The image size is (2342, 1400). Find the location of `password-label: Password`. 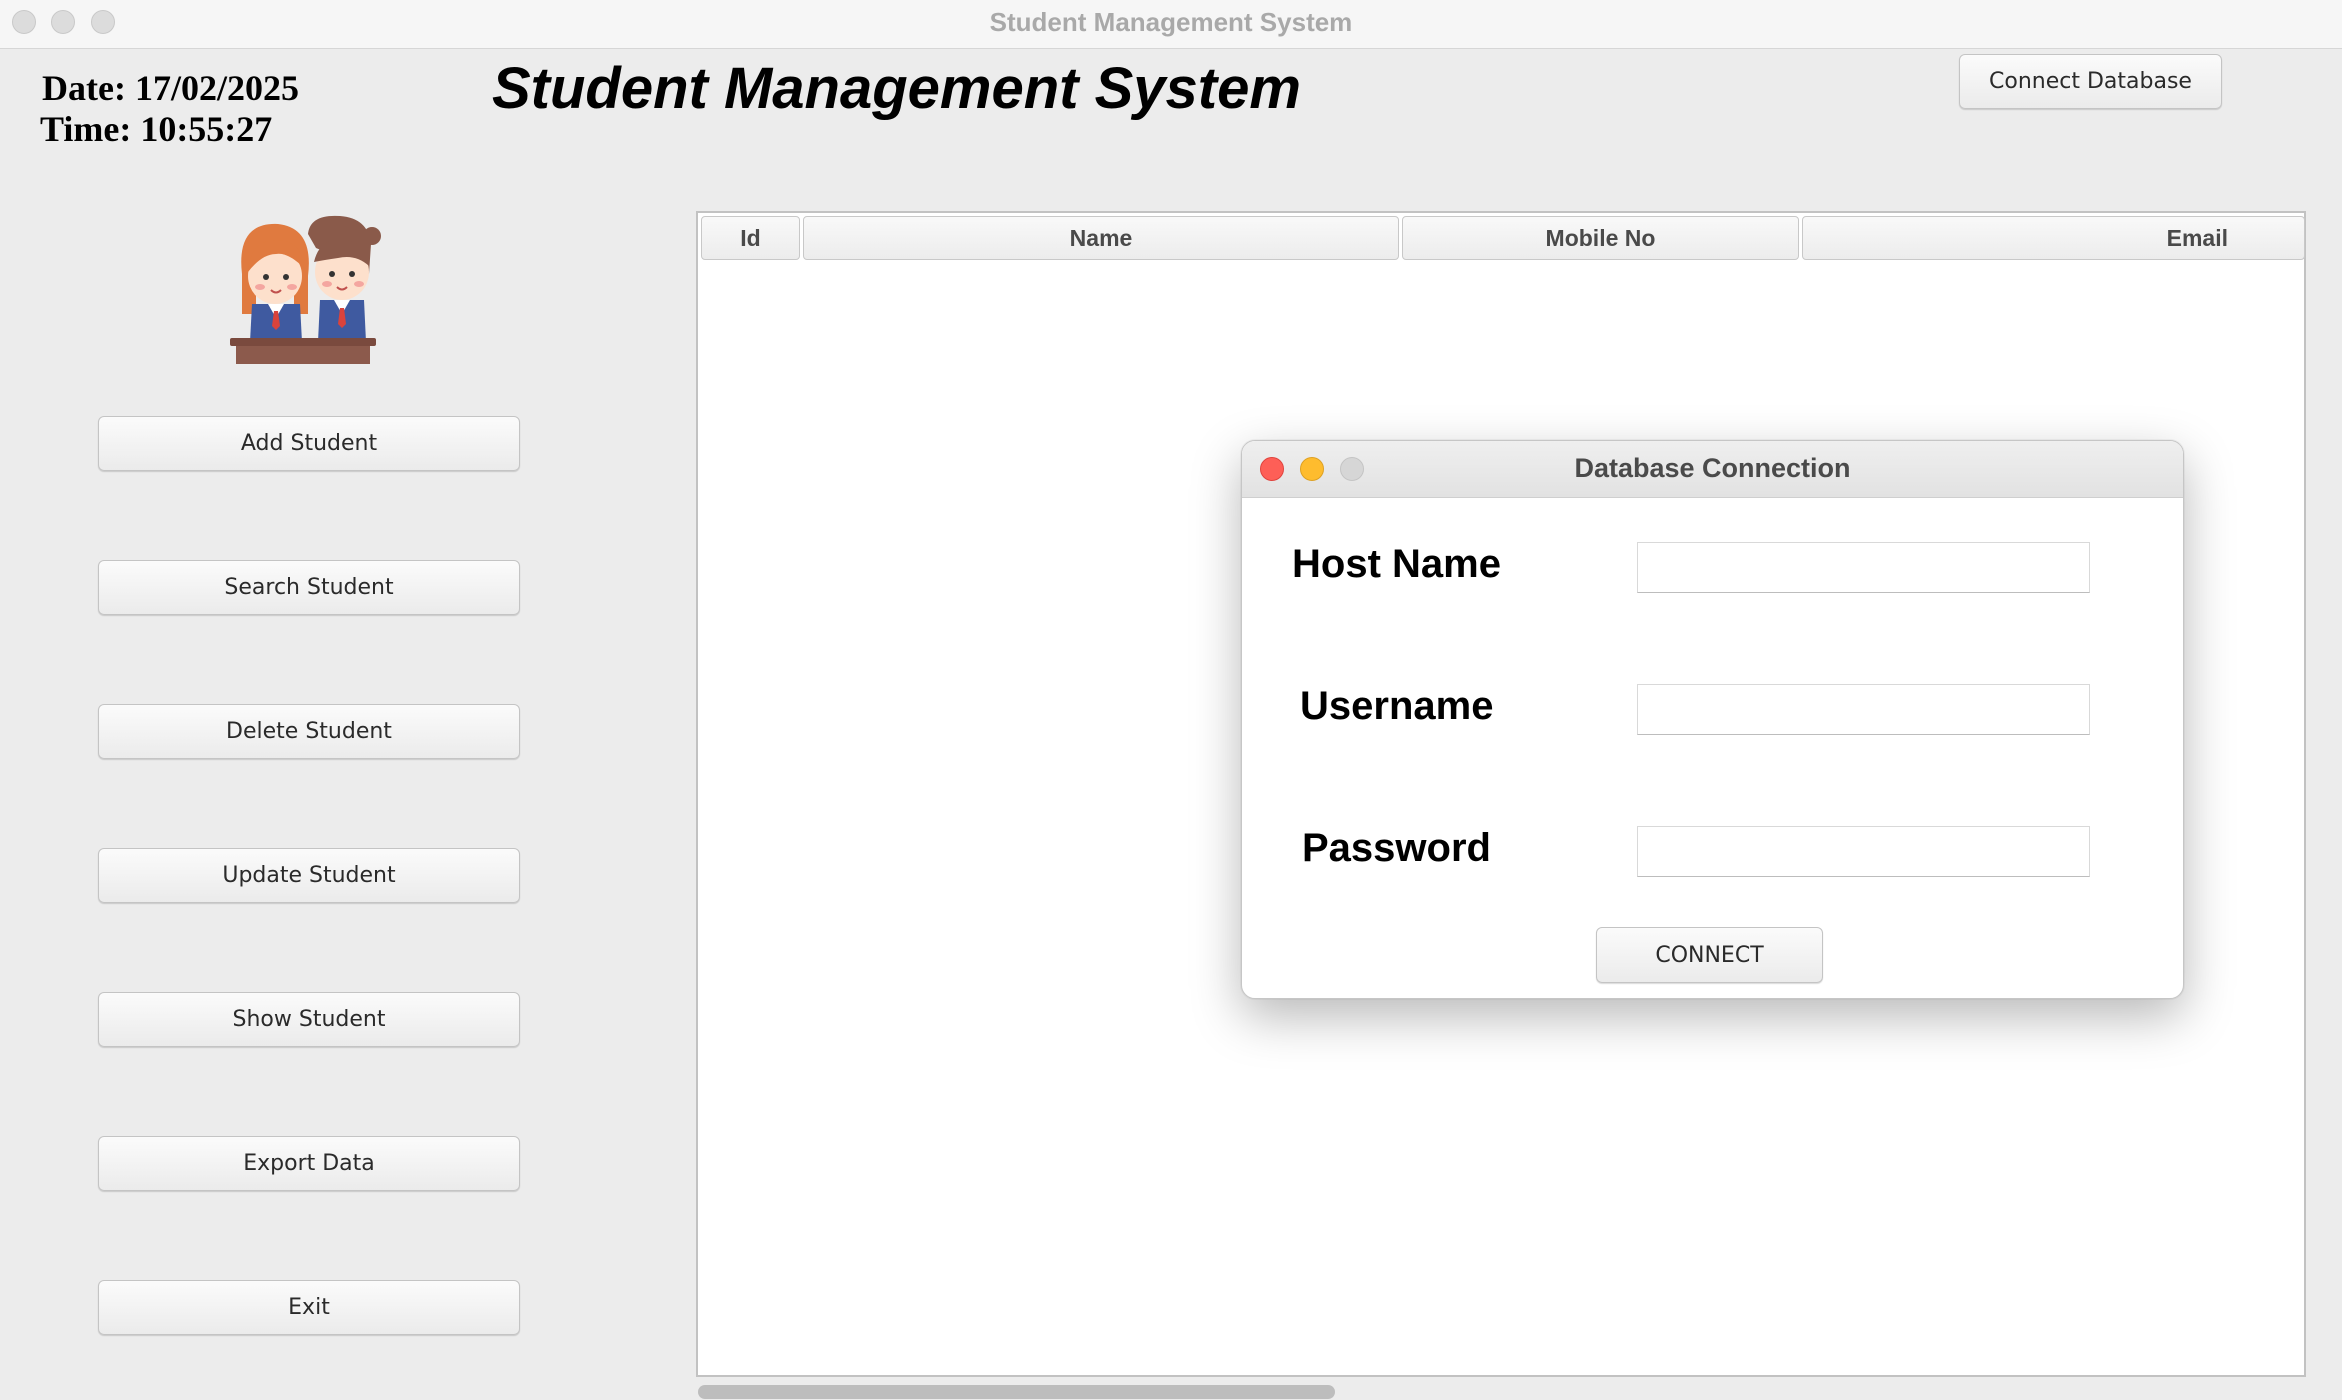

password-label: Password is located at coordinates (1396, 848).